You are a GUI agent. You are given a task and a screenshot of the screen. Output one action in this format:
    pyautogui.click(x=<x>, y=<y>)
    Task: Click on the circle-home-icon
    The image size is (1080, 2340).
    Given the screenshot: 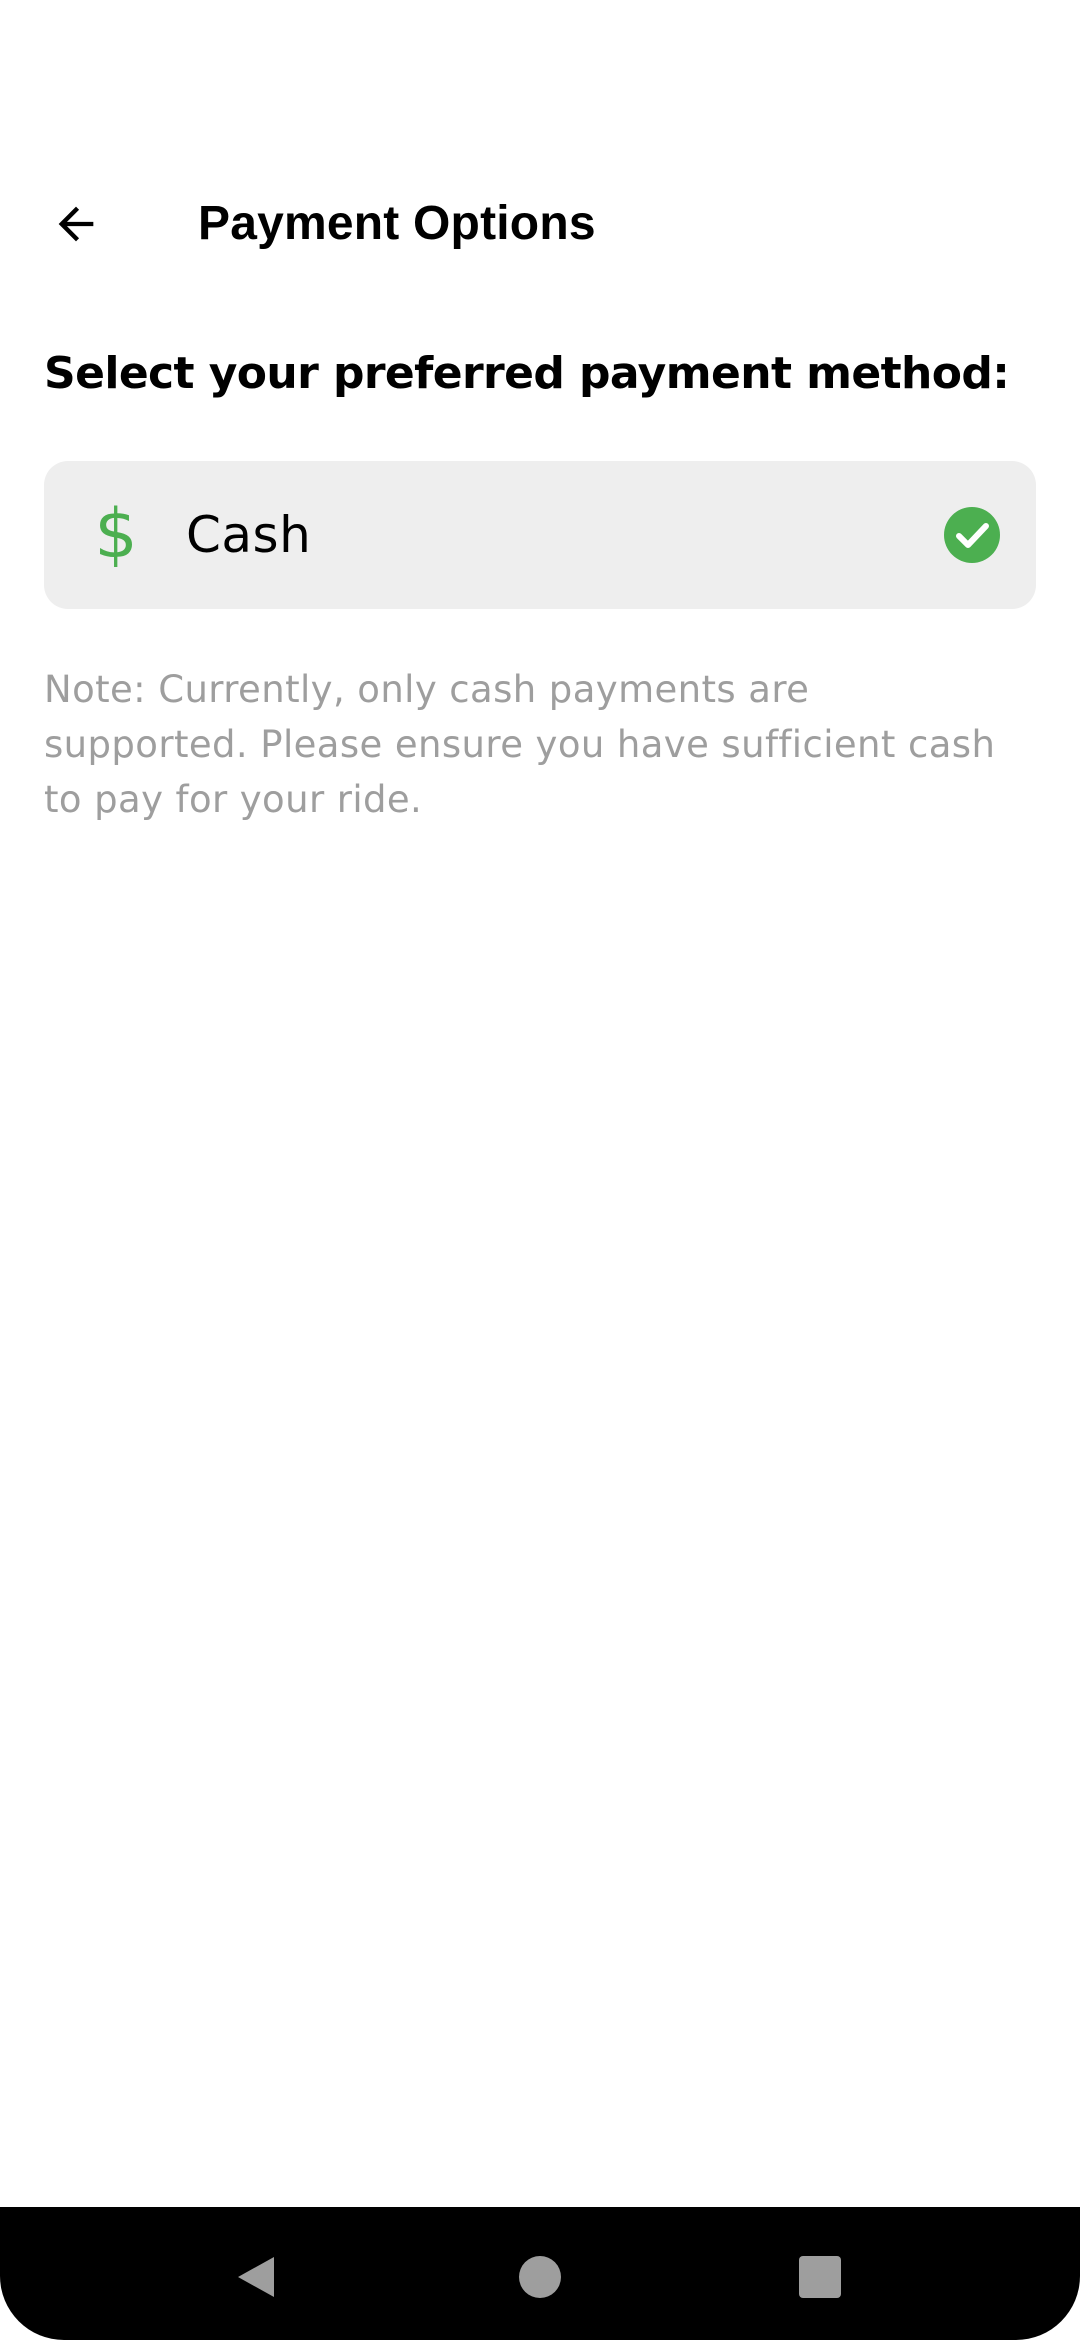 What is the action you would take?
    pyautogui.click(x=540, y=2277)
    